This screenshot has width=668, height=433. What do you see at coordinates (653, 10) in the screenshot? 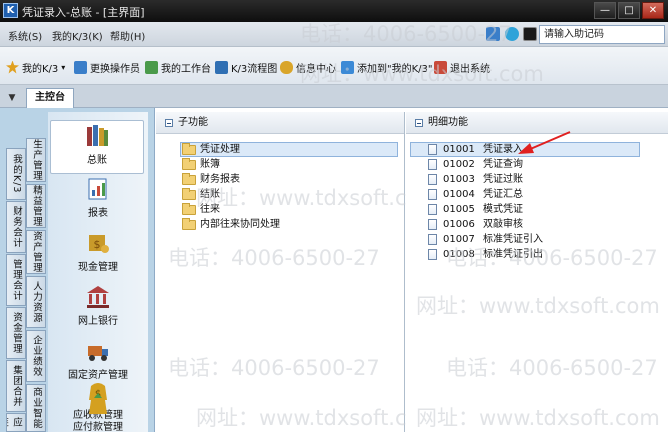
I see `close-button: ✕` at bounding box center [653, 10].